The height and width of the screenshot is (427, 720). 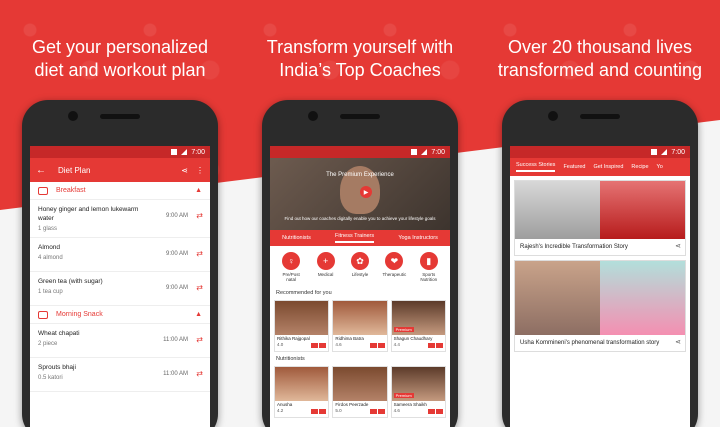 What do you see at coordinates (394, 267) in the screenshot?
I see `category-therapeutic: ❤ Therapeutic` at bounding box center [394, 267].